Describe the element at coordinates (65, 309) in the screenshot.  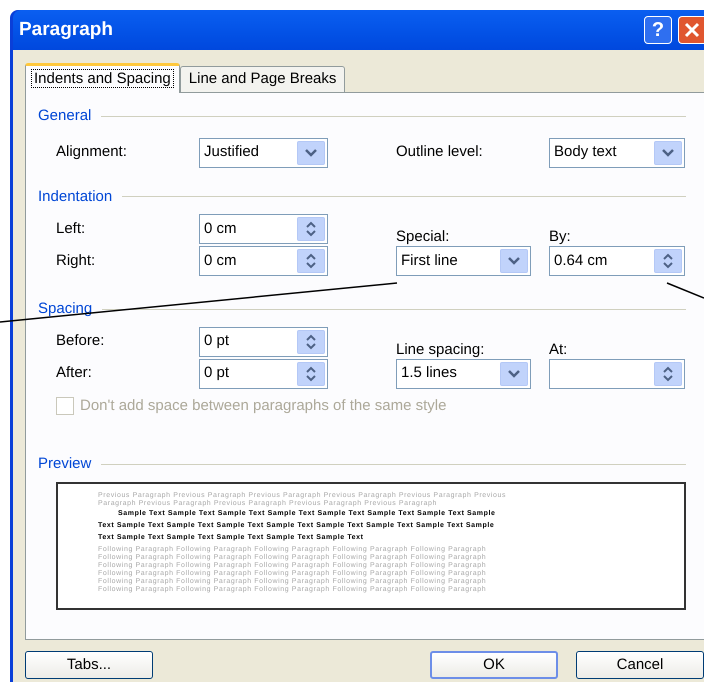
I see `section-heading: Spacing` at that location.